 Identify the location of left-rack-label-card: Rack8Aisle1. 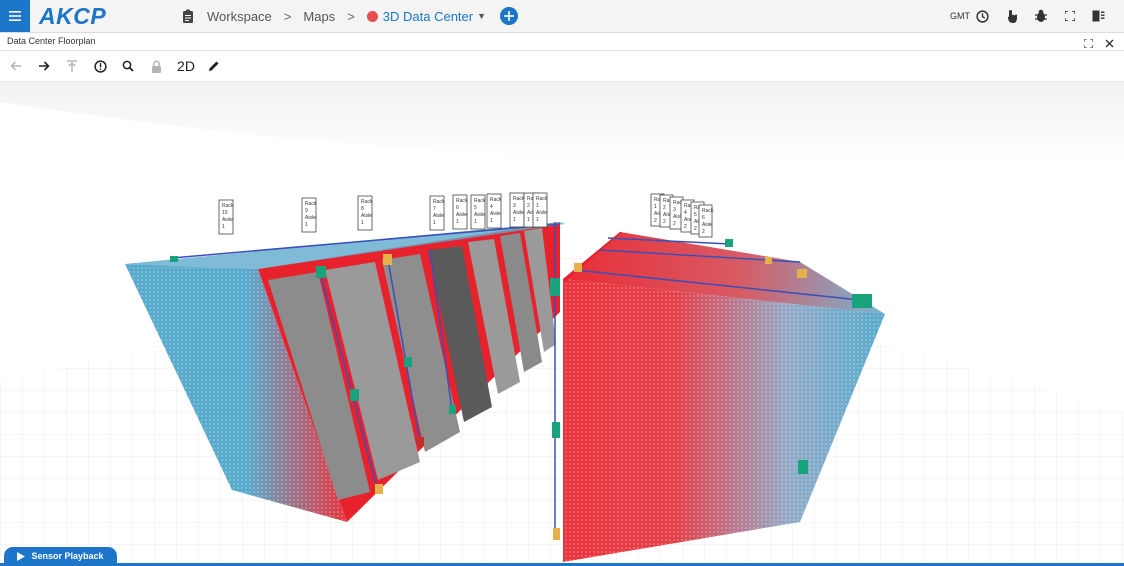
(365, 213).